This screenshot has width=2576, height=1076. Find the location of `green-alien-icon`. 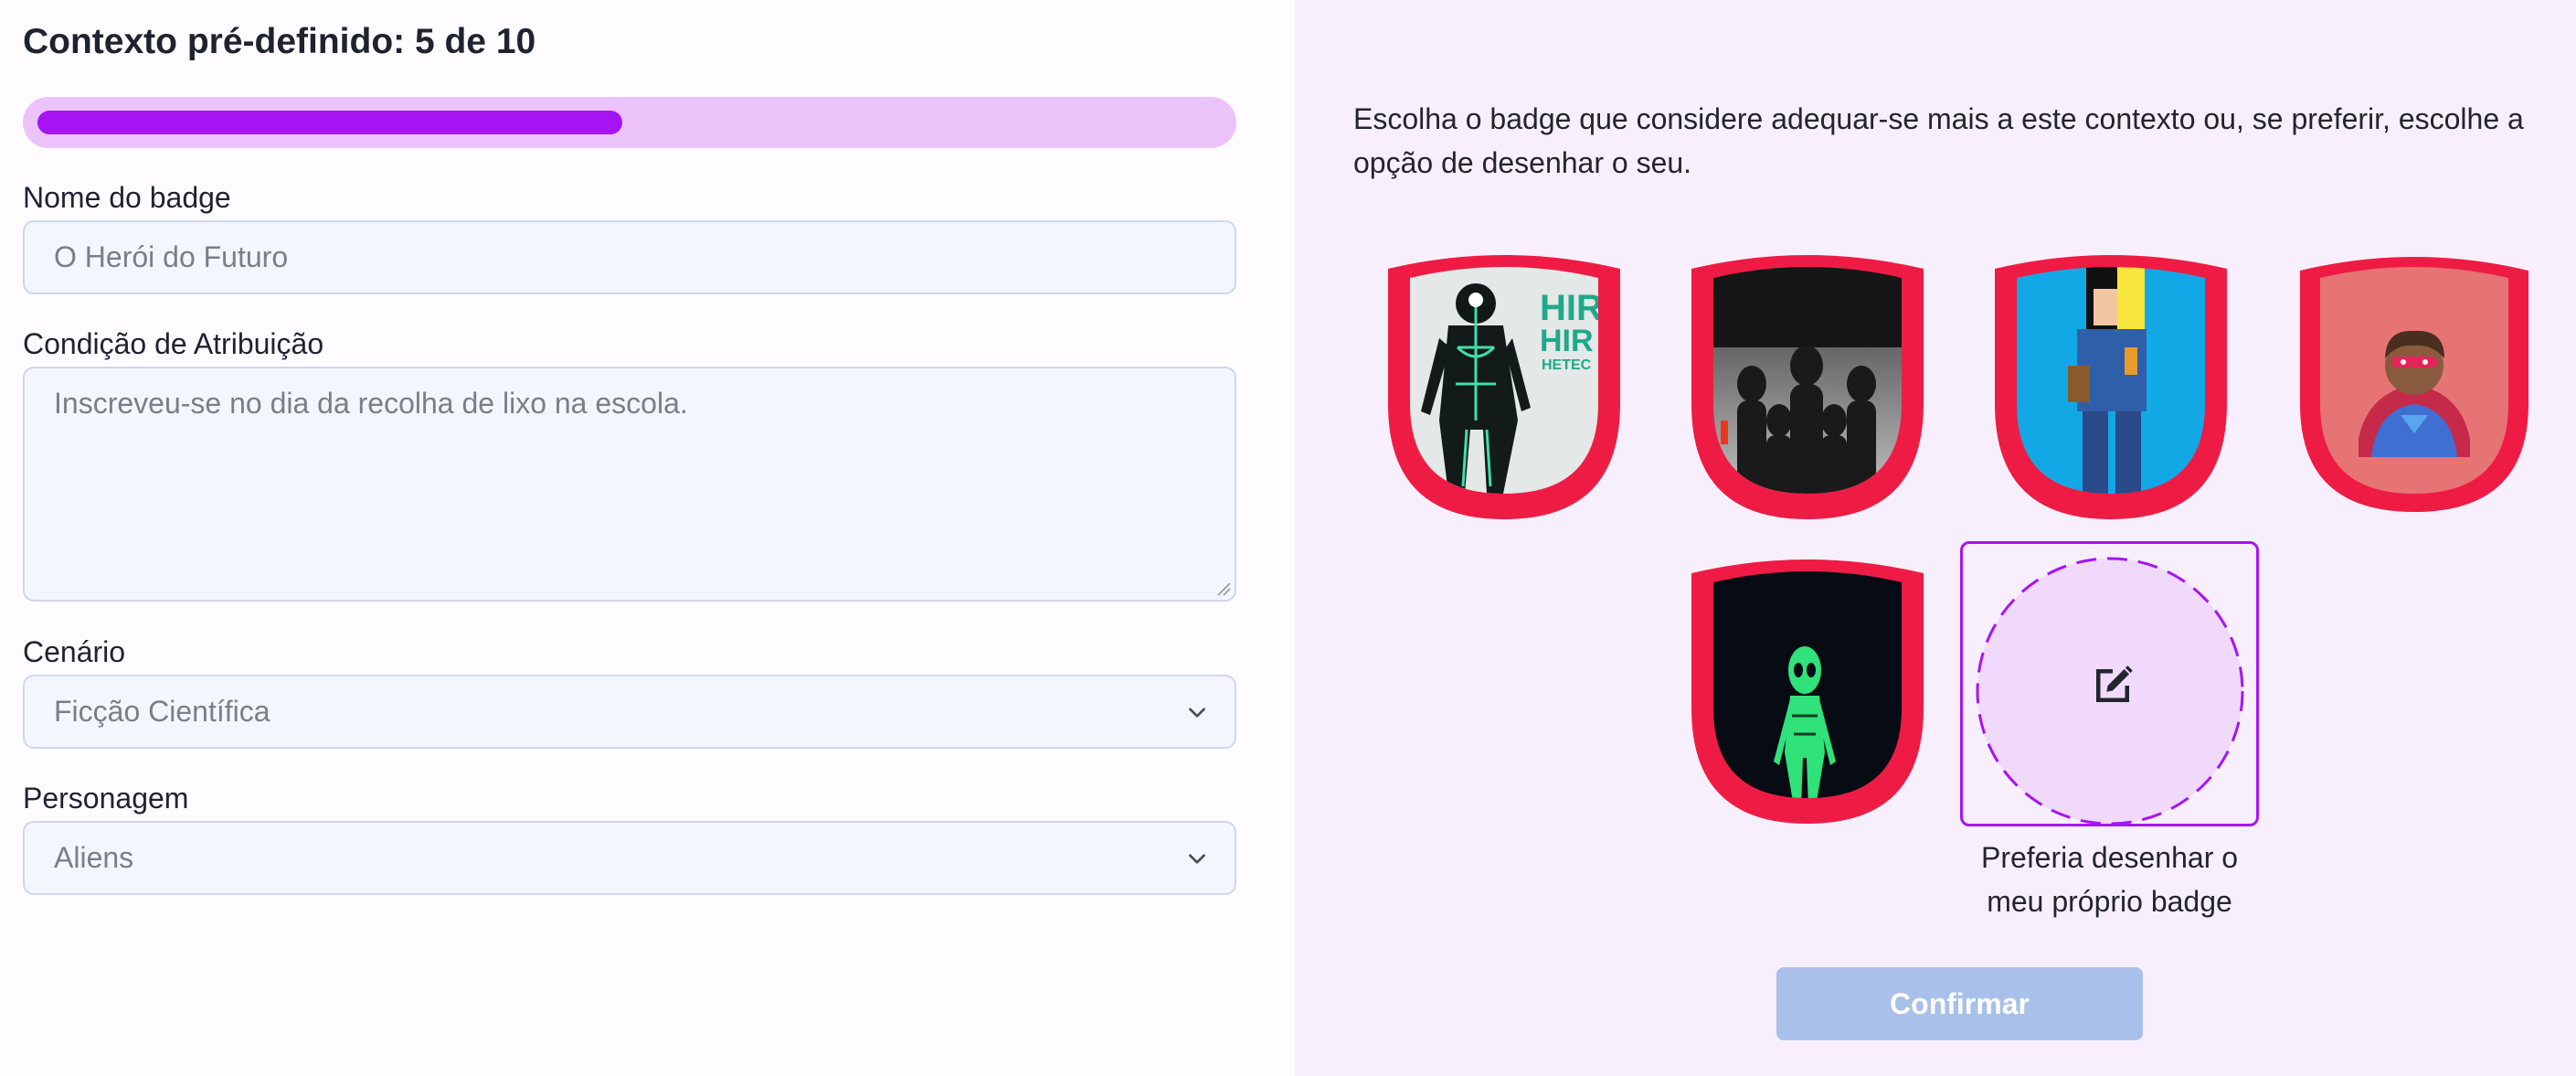

green-alien-icon is located at coordinates (1807, 691).